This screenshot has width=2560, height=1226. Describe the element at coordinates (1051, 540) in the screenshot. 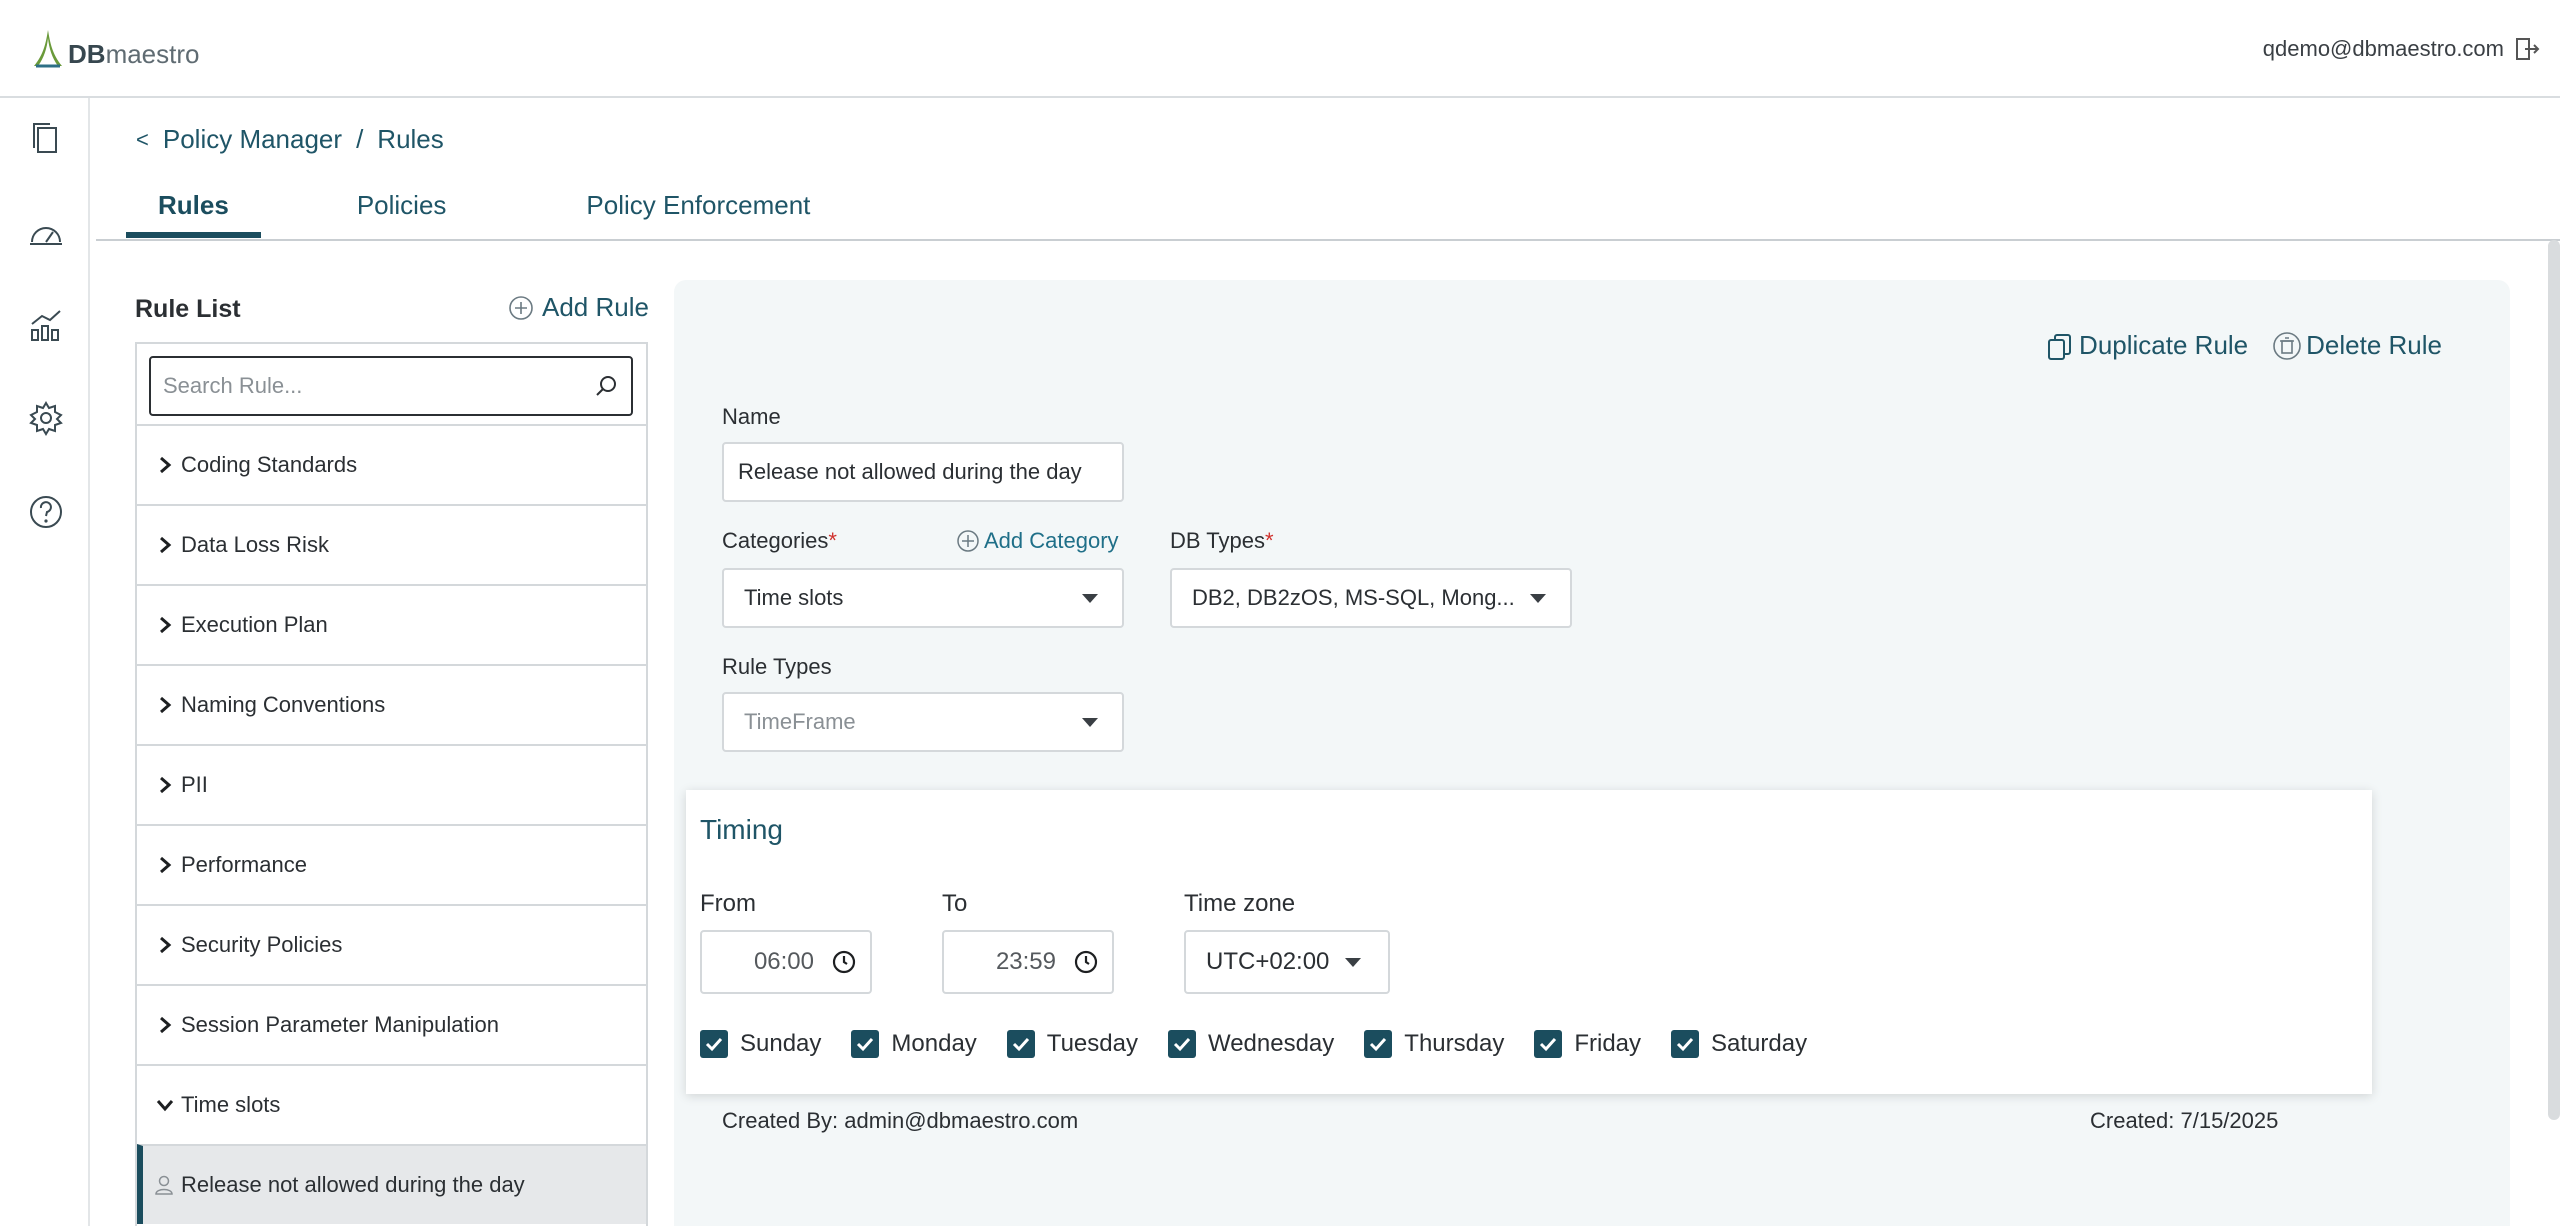

I see `add-category-label: Add Category` at that location.